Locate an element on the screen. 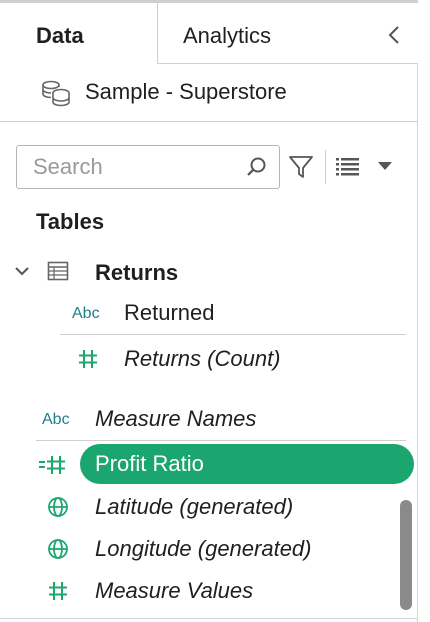 This screenshot has width=430, height=622. field-returns-count: Returns (Count) is located at coordinates (233, 358).